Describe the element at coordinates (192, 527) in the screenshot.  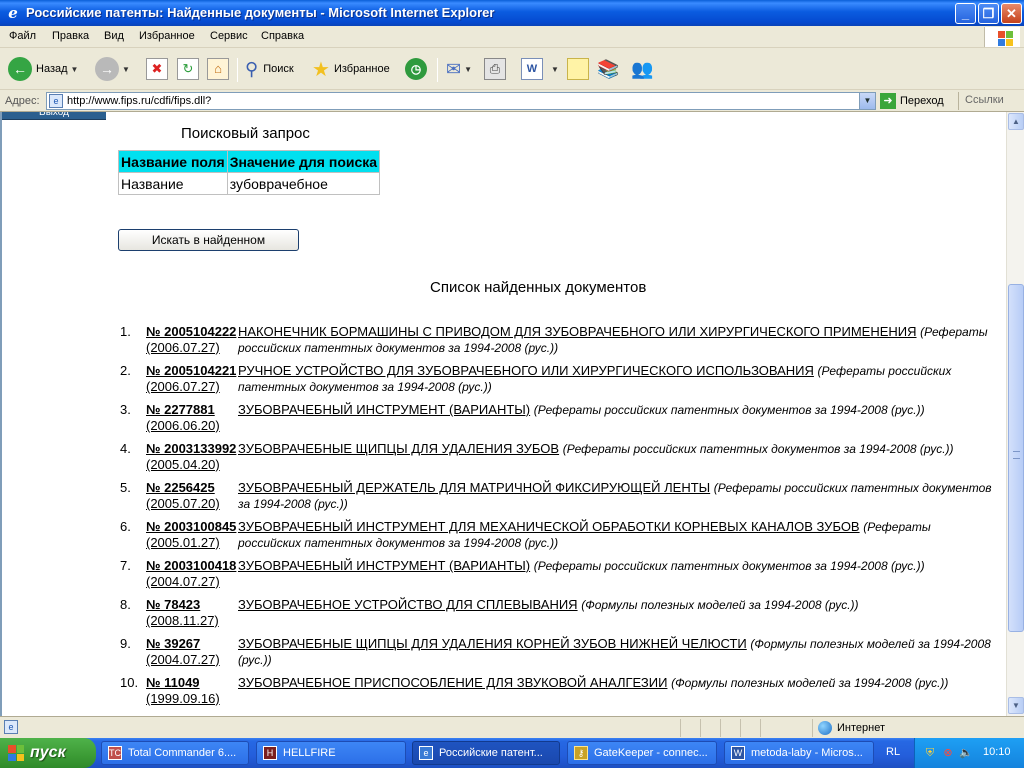
I see `patent-number-link: № 2003100845` at that location.